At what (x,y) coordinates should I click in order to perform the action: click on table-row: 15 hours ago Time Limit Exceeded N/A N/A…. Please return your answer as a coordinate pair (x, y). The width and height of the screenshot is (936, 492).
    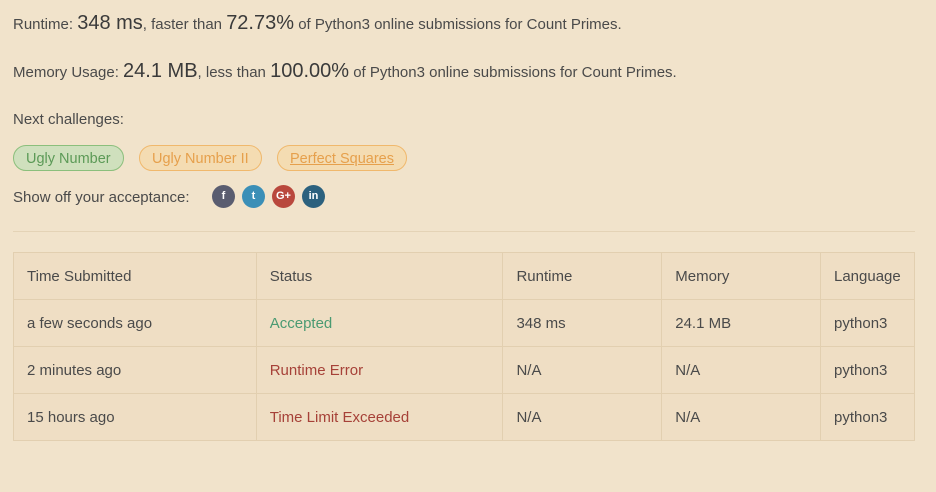
    Looking at the image, I should click on (464, 417).